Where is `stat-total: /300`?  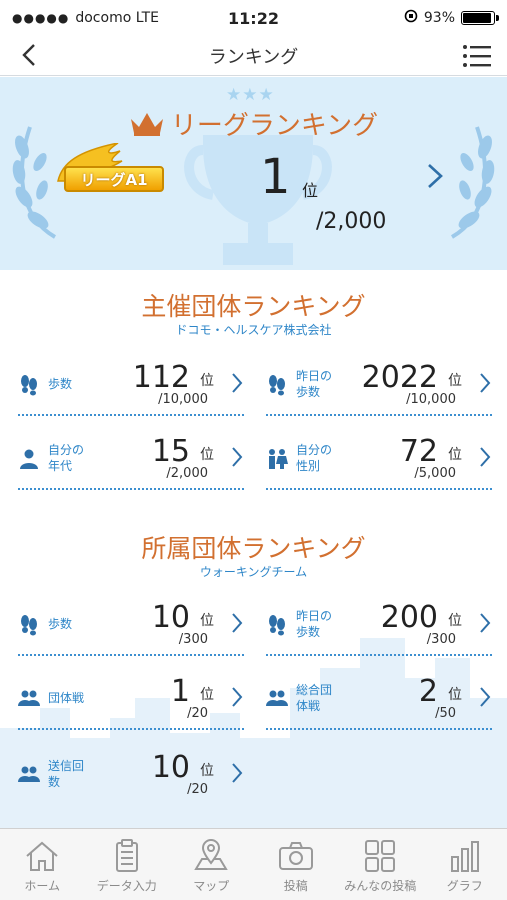
stat-total: /300 is located at coordinates (441, 639).